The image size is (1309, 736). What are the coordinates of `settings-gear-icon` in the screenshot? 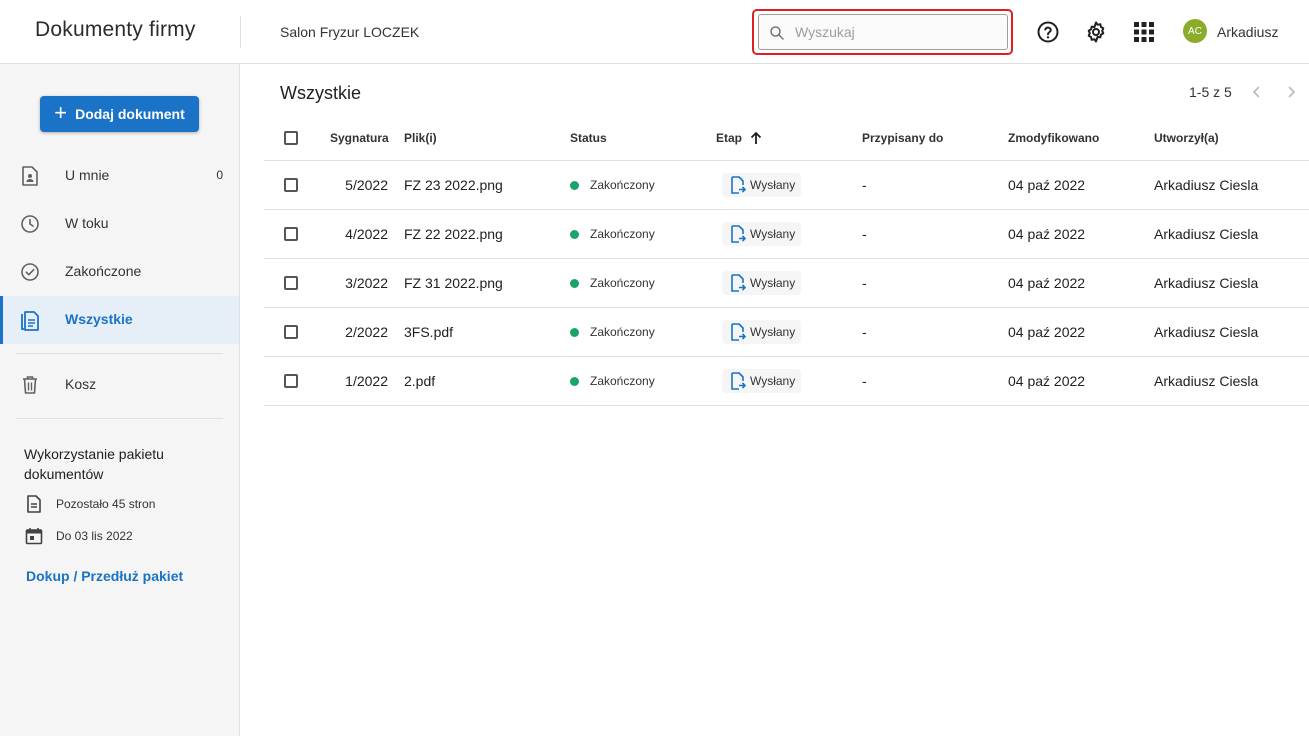 It's located at (1096, 32).